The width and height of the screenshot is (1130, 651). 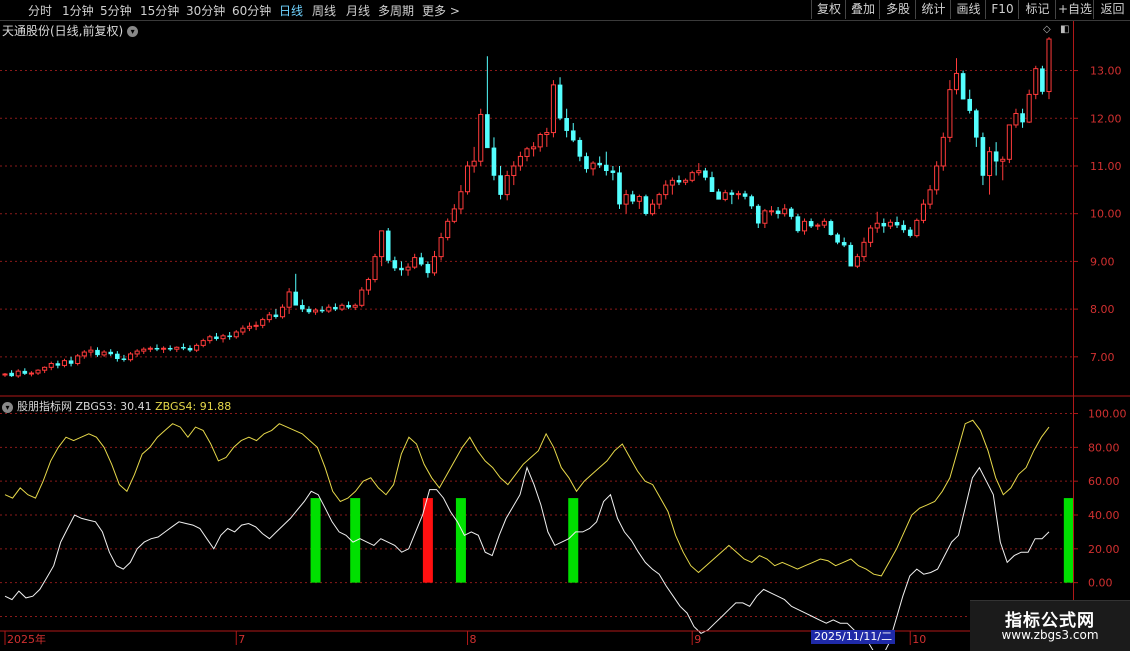 I want to click on toolbar-button-5: F10, so click(x=1002, y=9).